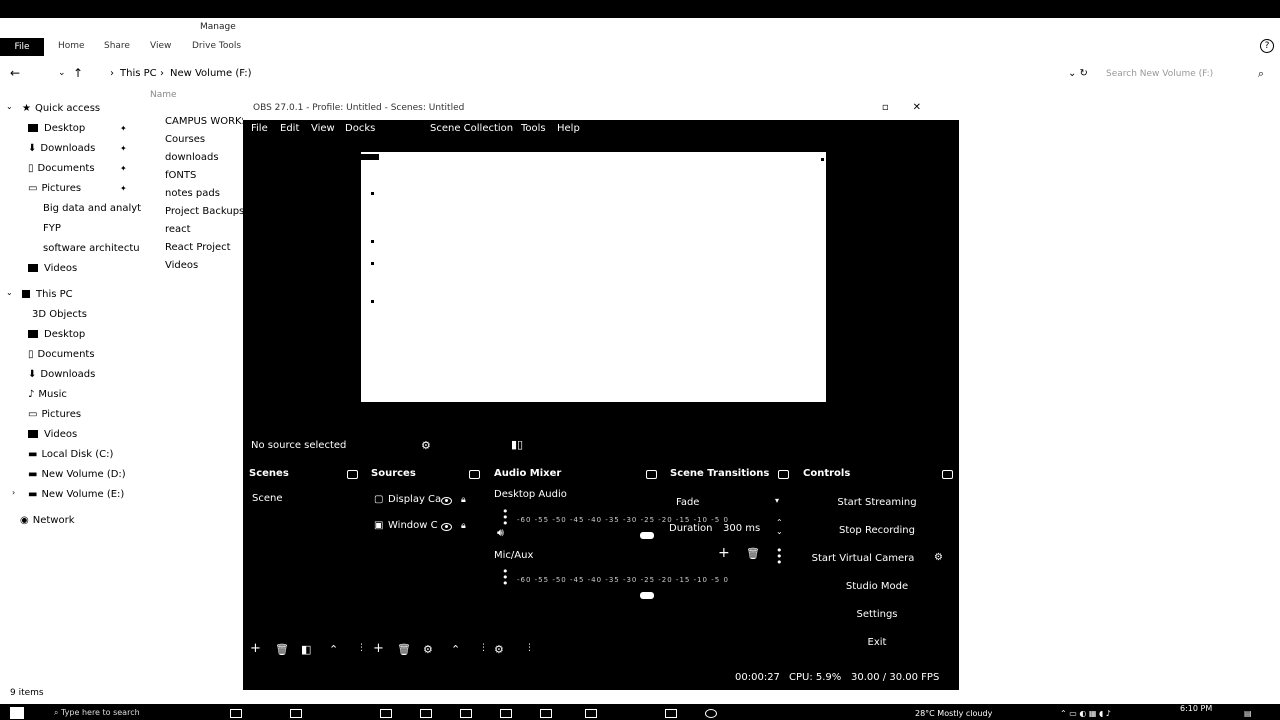  I want to click on ribbon-home: Home, so click(71, 46).